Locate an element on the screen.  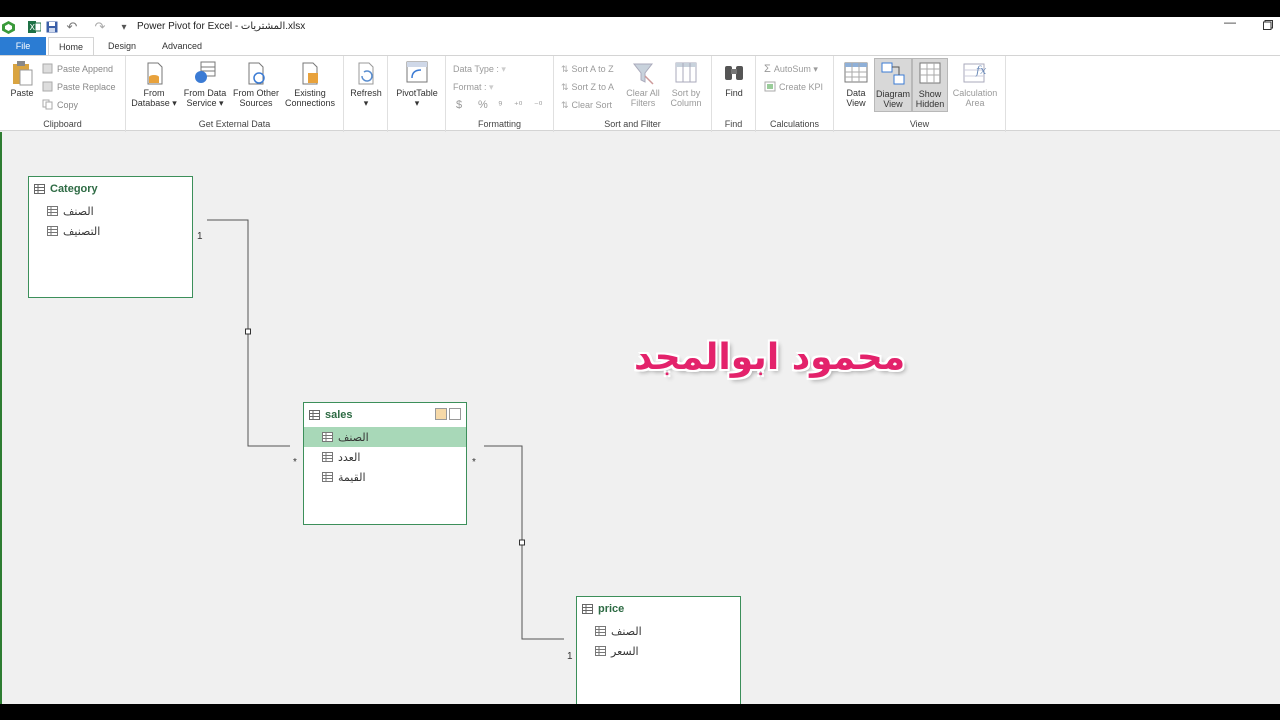
calculations-group: Σ AutoSum ▾ Create KPI Calculations is located at coordinates (795, 94).